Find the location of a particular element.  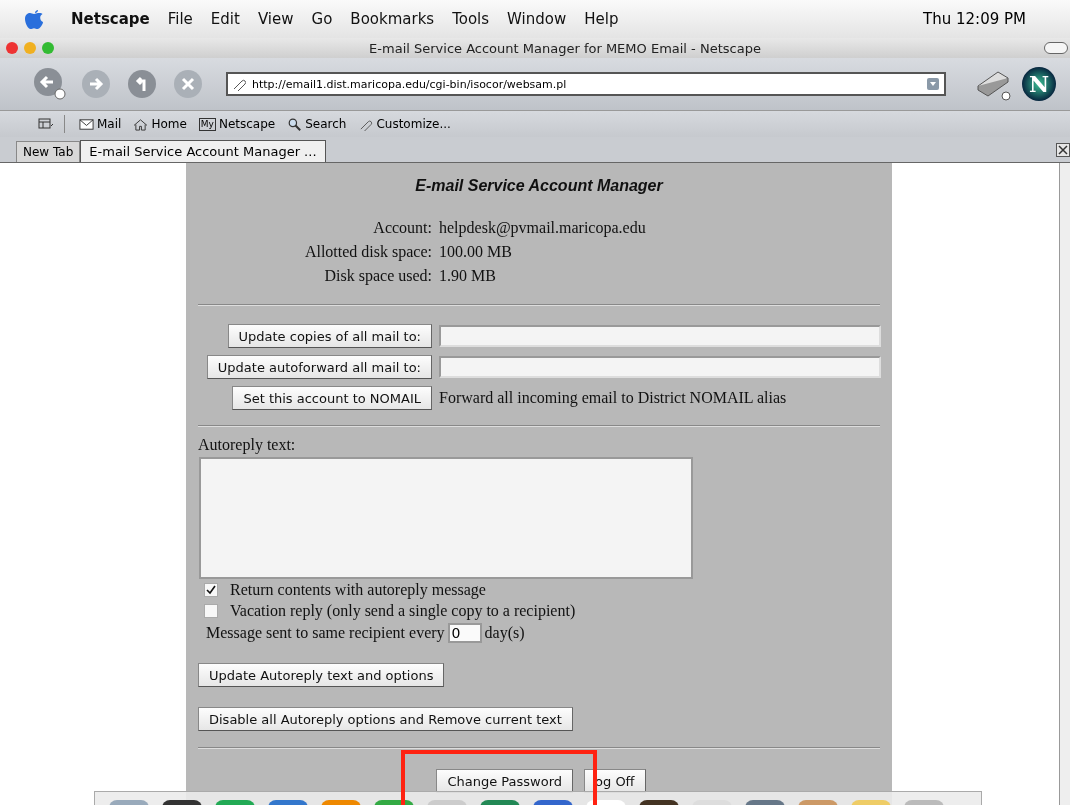

dropdown-icon is located at coordinates (933, 84).